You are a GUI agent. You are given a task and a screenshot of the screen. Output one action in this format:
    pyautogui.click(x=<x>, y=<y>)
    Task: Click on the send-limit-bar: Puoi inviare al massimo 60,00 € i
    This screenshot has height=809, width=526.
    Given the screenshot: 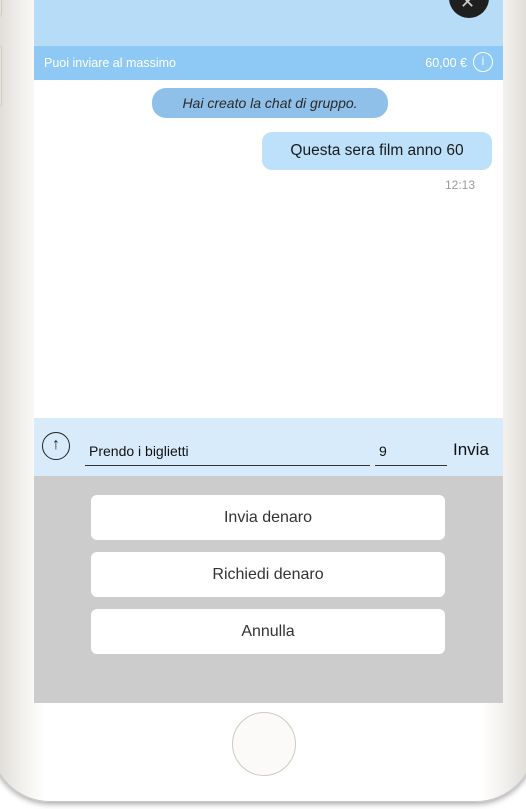 What is the action you would take?
    pyautogui.click(x=268, y=63)
    